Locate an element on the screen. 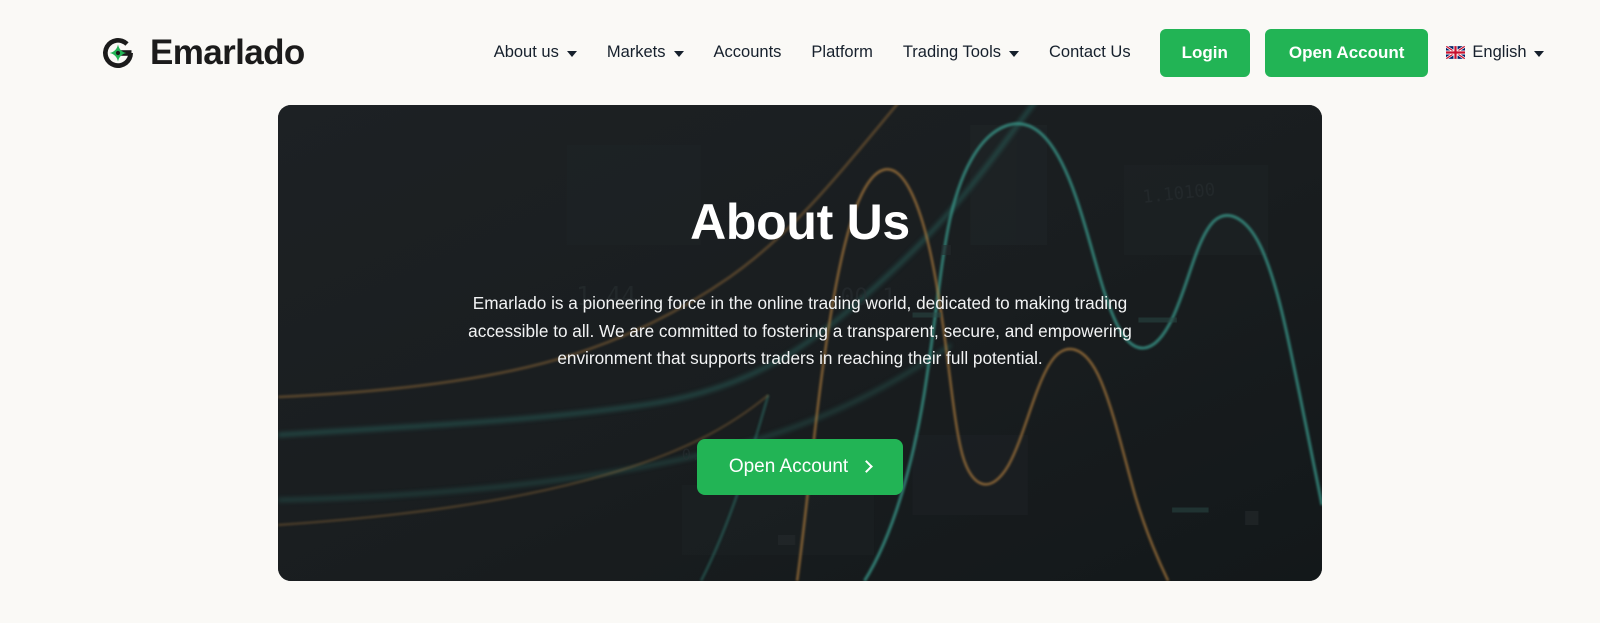  nav-label: Contact Us is located at coordinates (1089, 52).